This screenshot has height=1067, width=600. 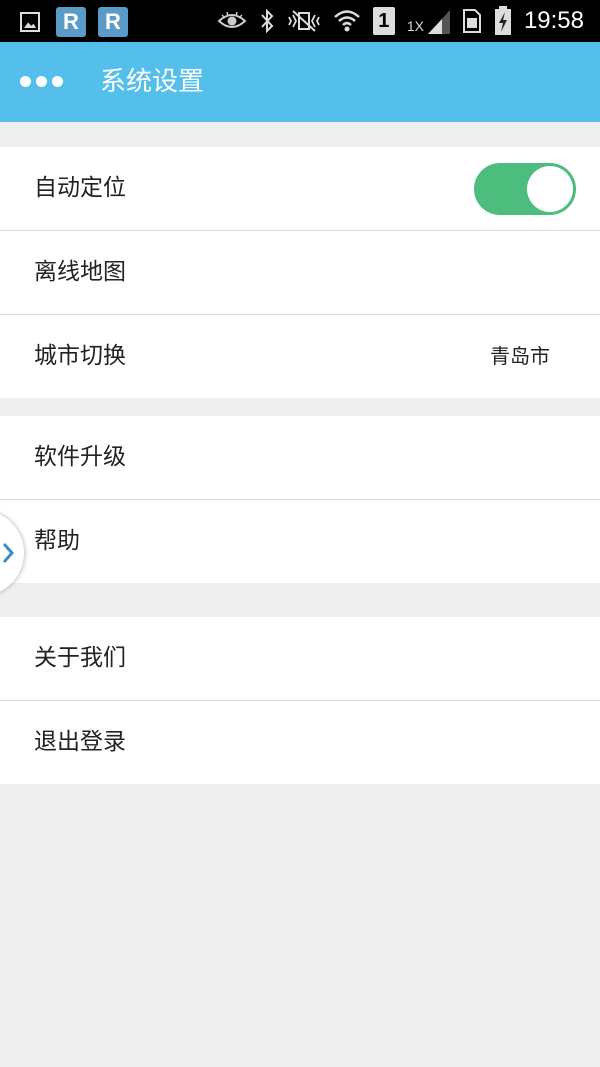 What do you see at coordinates (300, 189) in the screenshot?
I see `setting-row-auto-location: 自动定位` at bounding box center [300, 189].